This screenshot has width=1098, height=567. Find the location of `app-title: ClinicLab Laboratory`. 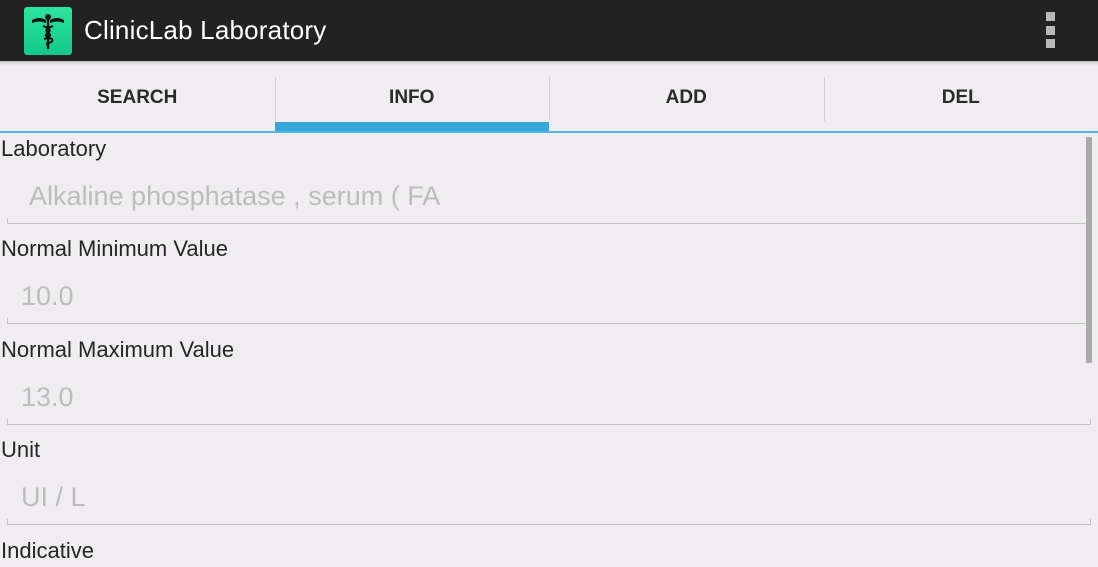

app-title: ClinicLab Laboratory is located at coordinates (205, 30).